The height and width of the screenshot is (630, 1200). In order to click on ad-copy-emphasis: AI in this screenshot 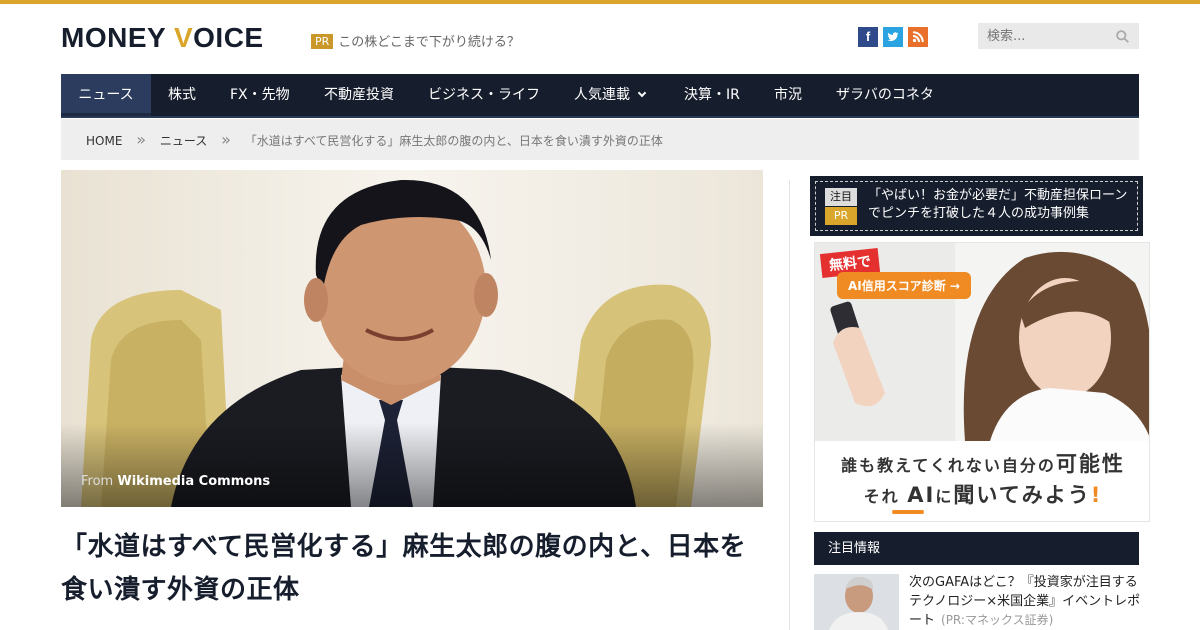, I will do `click(921, 495)`.